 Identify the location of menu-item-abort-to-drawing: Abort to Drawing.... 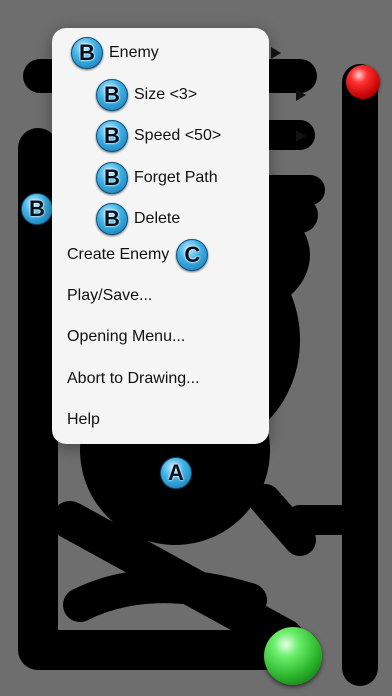
(168, 379).